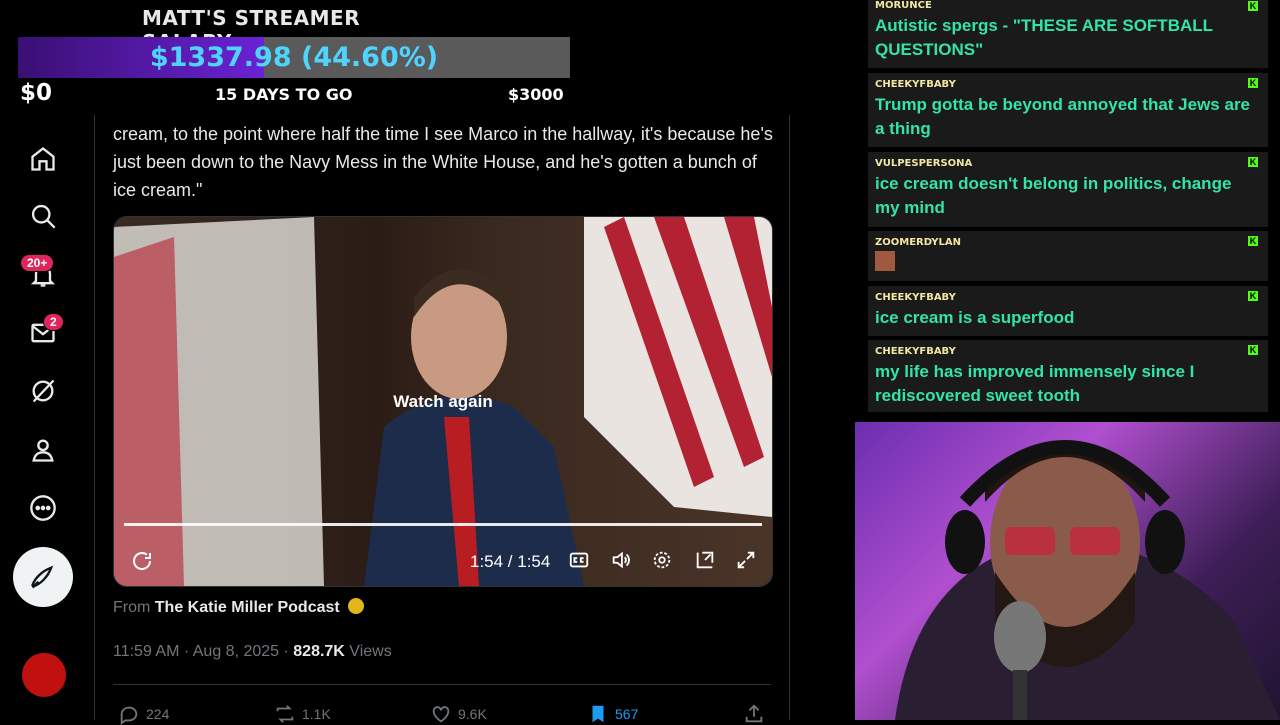  Describe the element at coordinates (284, 94) in the screenshot. I see `salary-days-label: 15 DAYS TO GO` at that location.